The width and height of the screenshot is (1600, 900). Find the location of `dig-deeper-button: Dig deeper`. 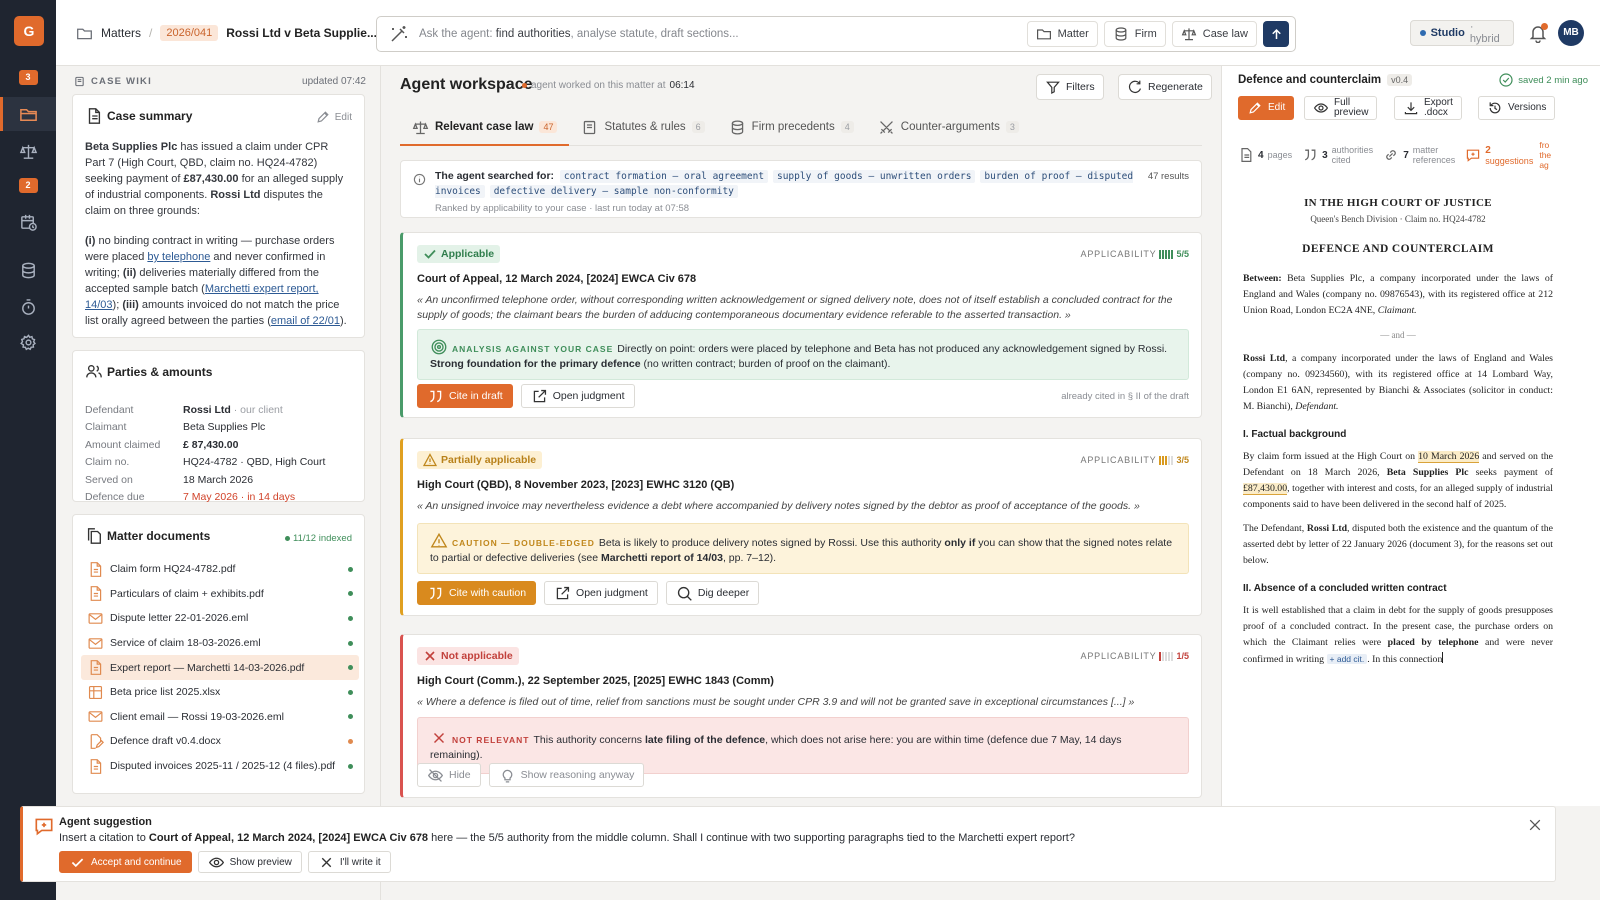

dig-deeper-button: Dig deeper is located at coordinates (712, 593).